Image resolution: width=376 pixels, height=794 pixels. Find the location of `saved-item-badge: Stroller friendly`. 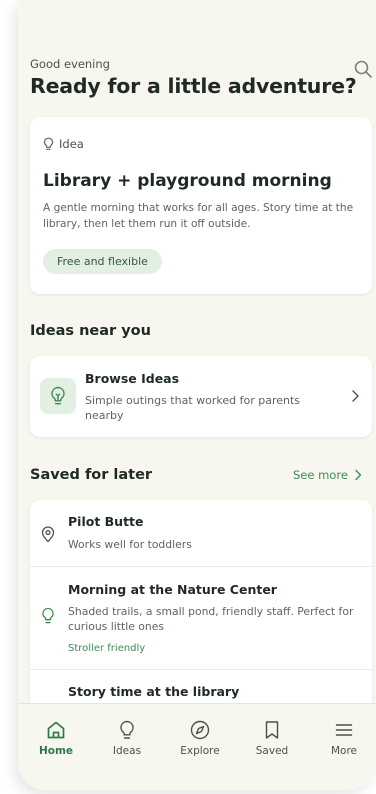

saved-item-badge: Stroller friendly is located at coordinates (107, 648).